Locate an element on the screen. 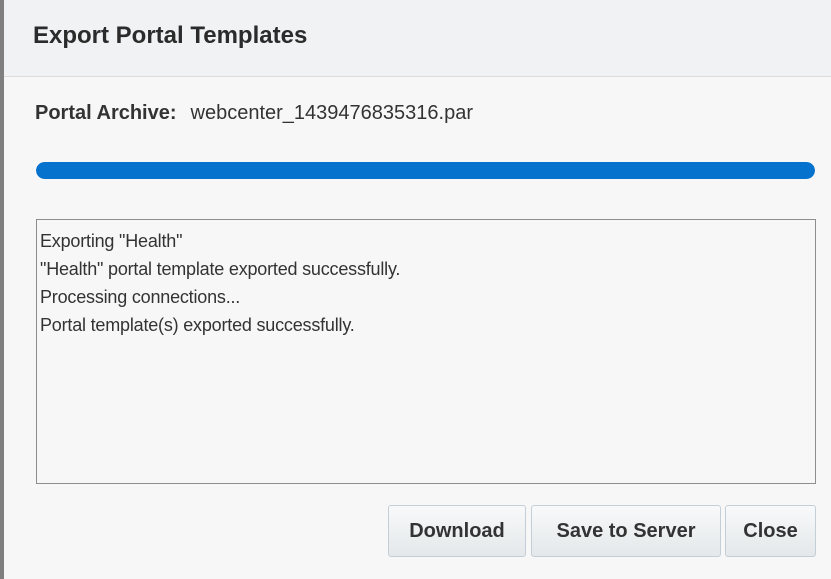 The image size is (831, 579). export-progress-fill is located at coordinates (425, 170).